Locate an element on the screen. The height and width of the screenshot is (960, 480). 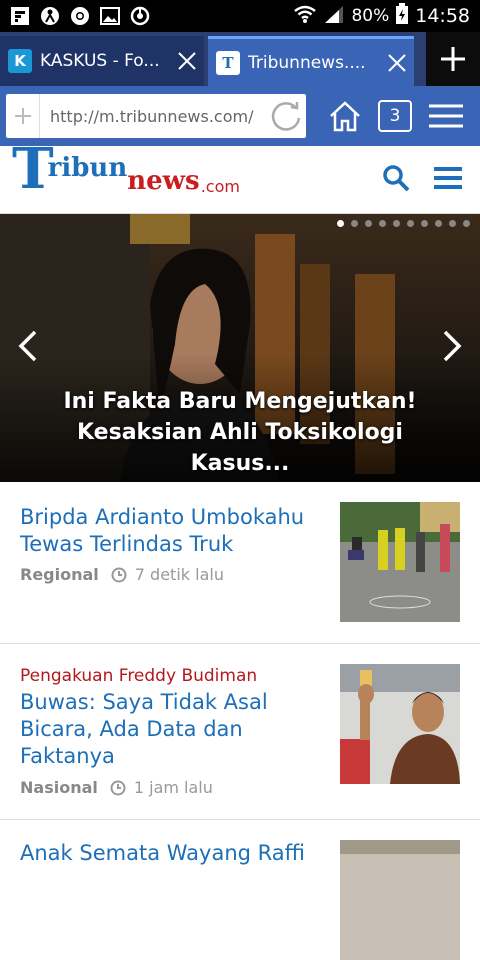
logo-text-suffix: .com is located at coordinates (220, 186).